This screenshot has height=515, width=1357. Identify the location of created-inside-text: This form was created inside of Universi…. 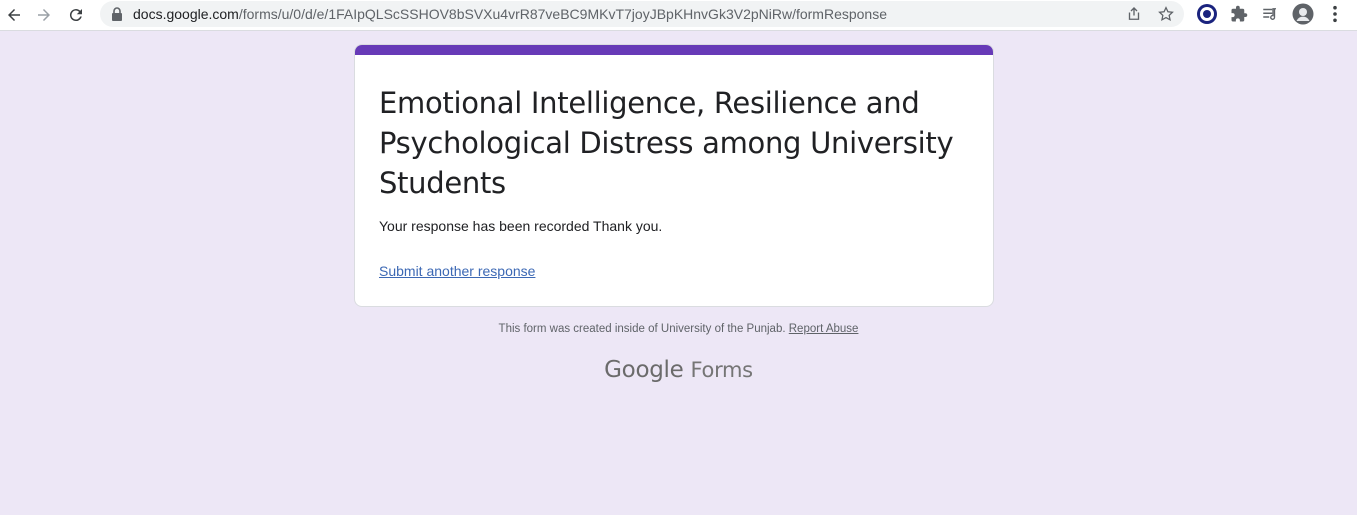
(642, 329).